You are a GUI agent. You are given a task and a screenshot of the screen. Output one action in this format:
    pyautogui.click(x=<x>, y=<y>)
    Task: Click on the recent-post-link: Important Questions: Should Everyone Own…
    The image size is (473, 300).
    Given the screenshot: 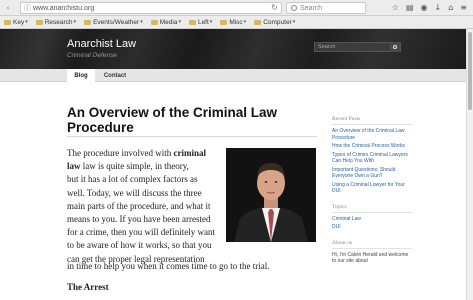 What is the action you would take?
    pyautogui.click(x=372, y=173)
    